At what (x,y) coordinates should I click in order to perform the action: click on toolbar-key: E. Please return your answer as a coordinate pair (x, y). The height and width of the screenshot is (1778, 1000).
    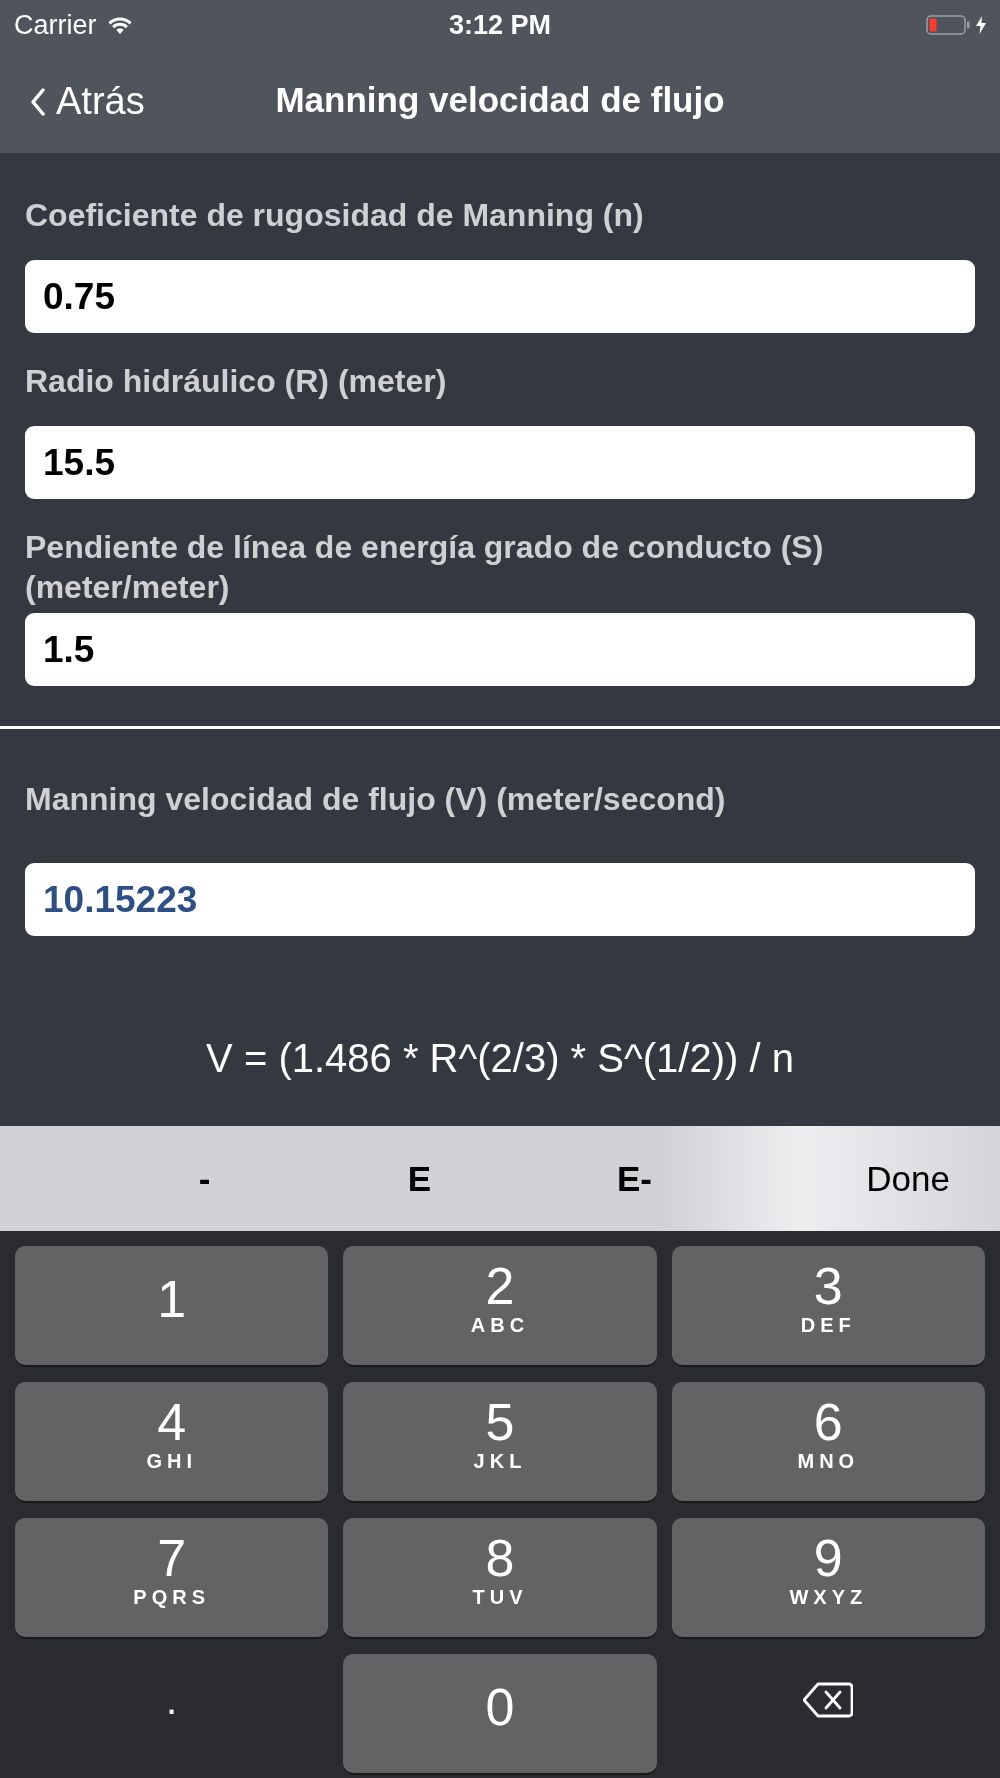
    Looking at the image, I should click on (419, 1178).